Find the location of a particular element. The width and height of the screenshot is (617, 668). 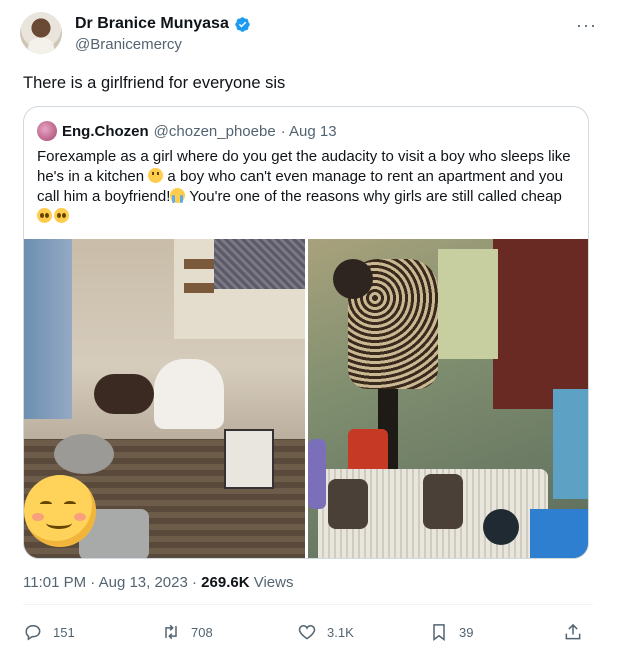

quote-avatar is located at coordinates (47, 131).